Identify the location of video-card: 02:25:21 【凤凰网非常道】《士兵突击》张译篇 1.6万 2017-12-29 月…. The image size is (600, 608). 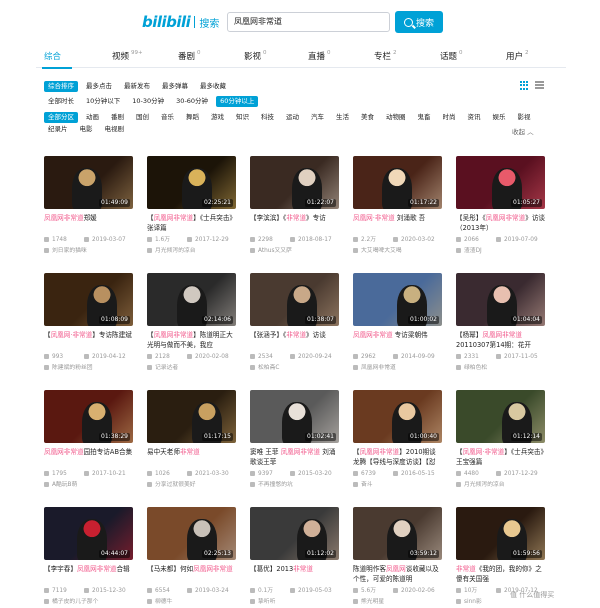
(191, 205).